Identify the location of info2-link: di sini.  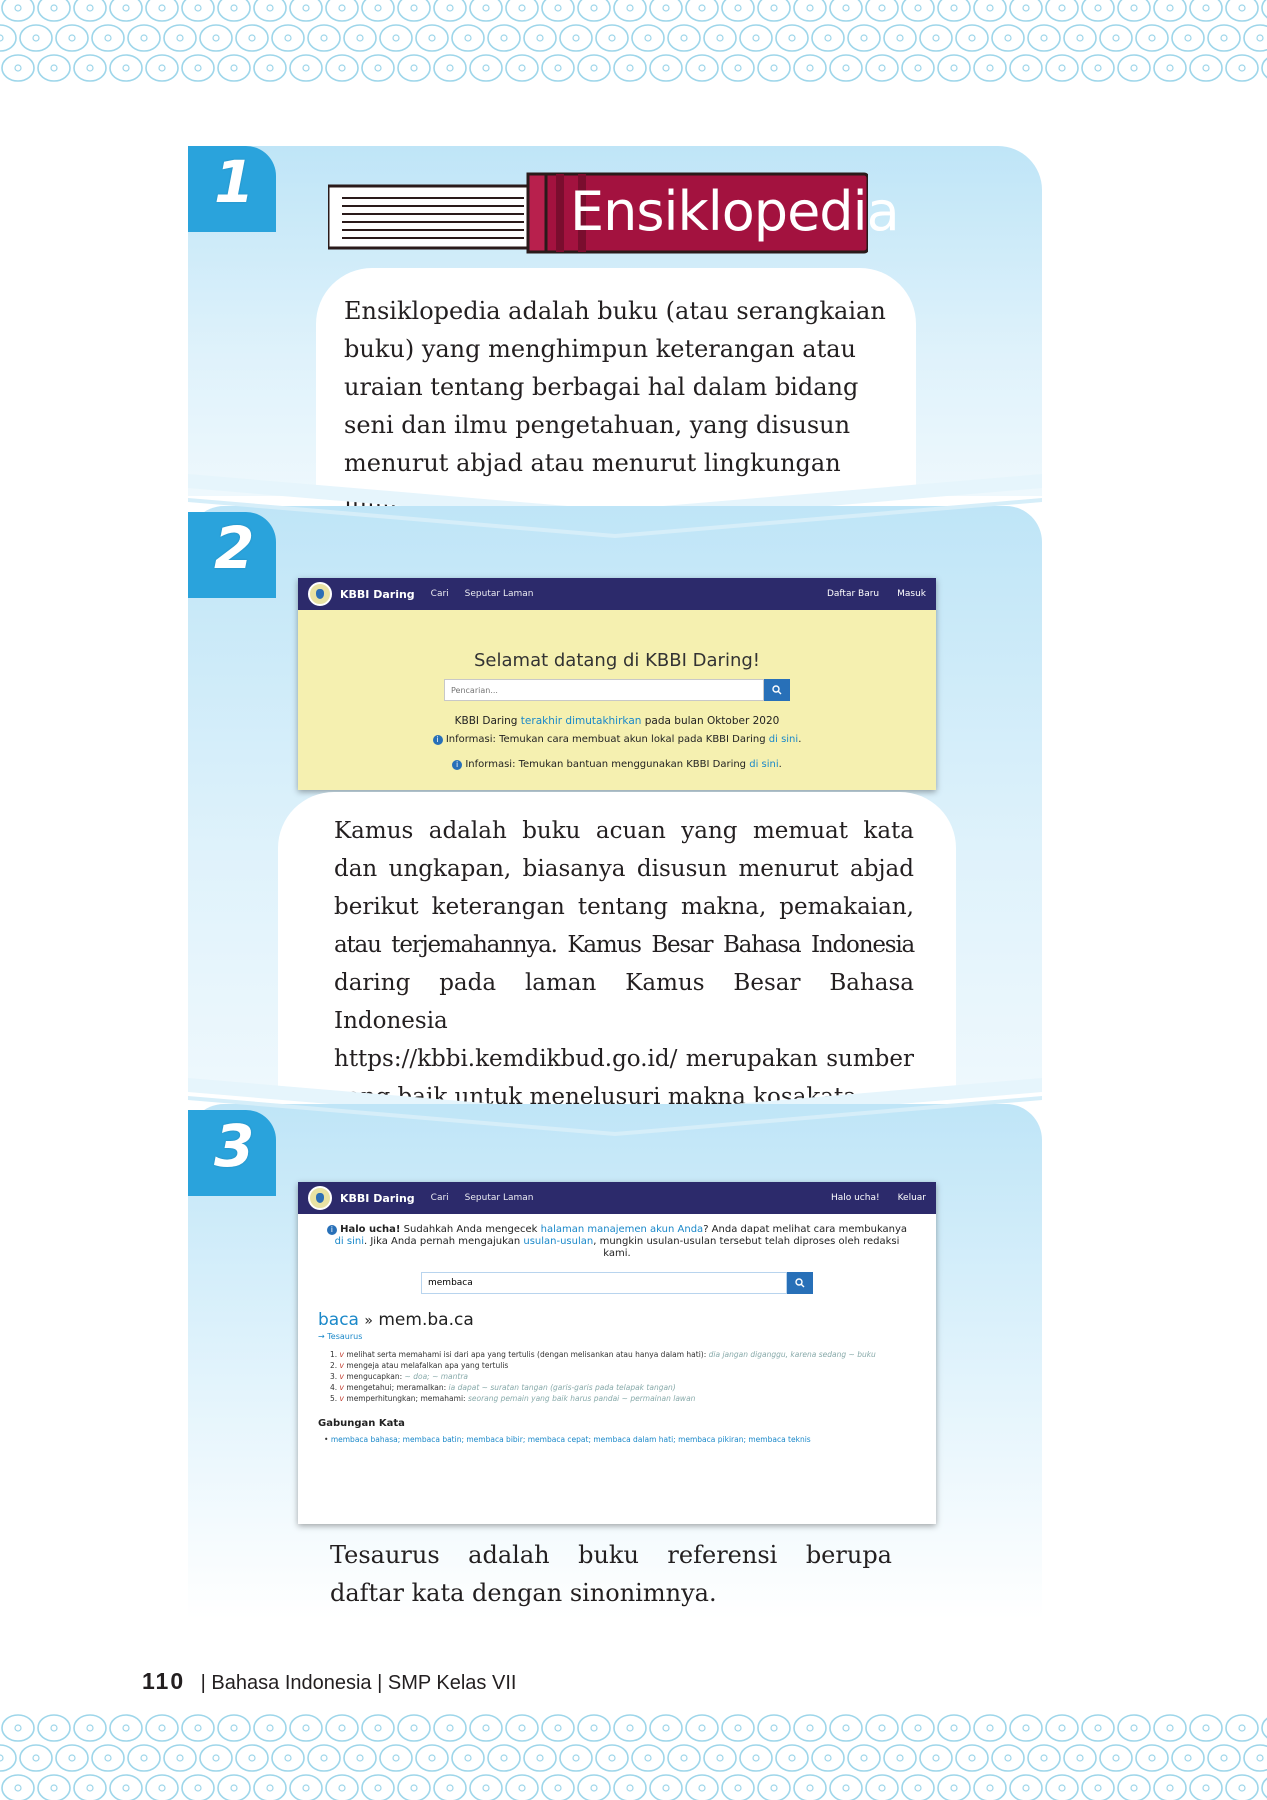
(763, 764).